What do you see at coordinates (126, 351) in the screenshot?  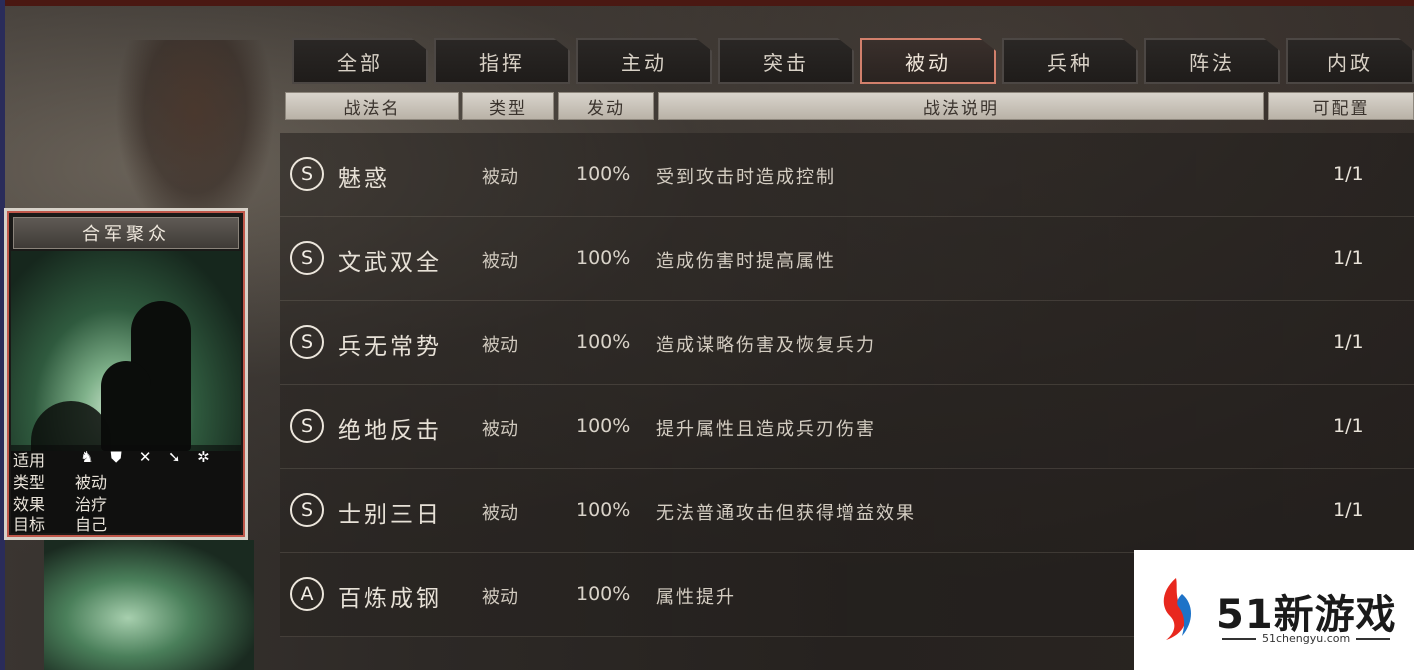 I see `card-artwork` at bounding box center [126, 351].